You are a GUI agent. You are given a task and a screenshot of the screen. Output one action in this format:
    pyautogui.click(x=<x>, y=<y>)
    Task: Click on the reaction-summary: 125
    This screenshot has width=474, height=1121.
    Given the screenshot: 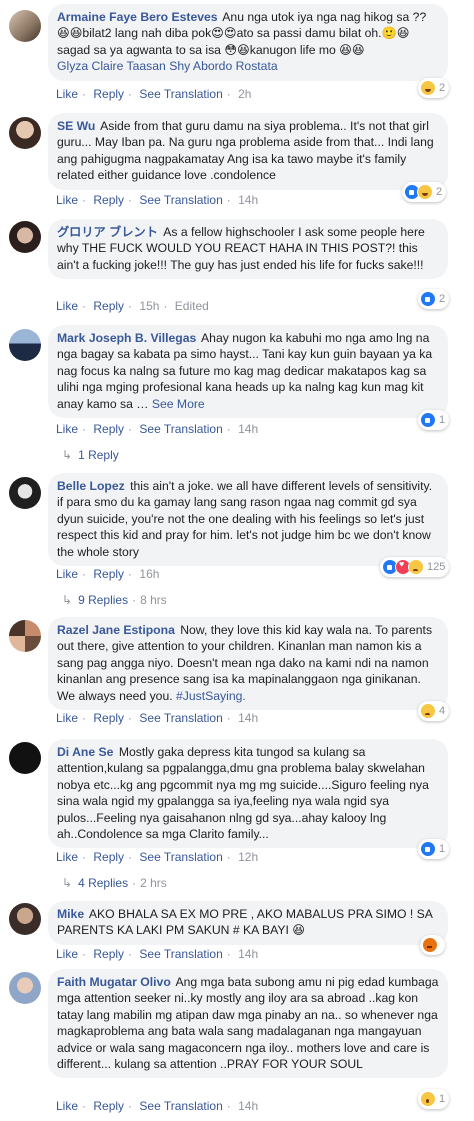 What is the action you would take?
    pyautogui.click(x=415, y=567)
    